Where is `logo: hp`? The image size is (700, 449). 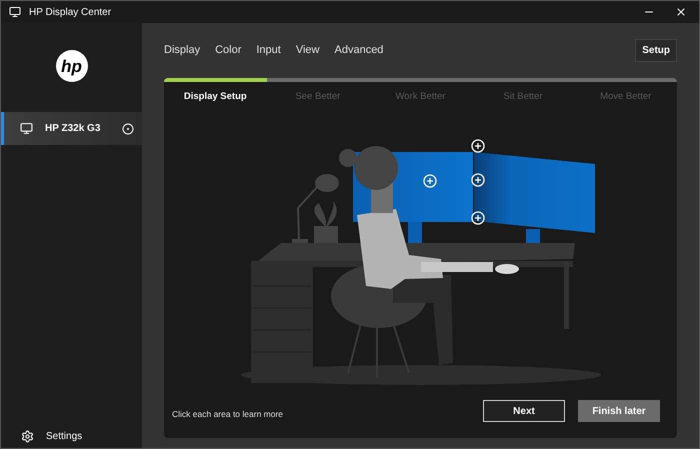 logo: hp is located at coordinates (72, 66).